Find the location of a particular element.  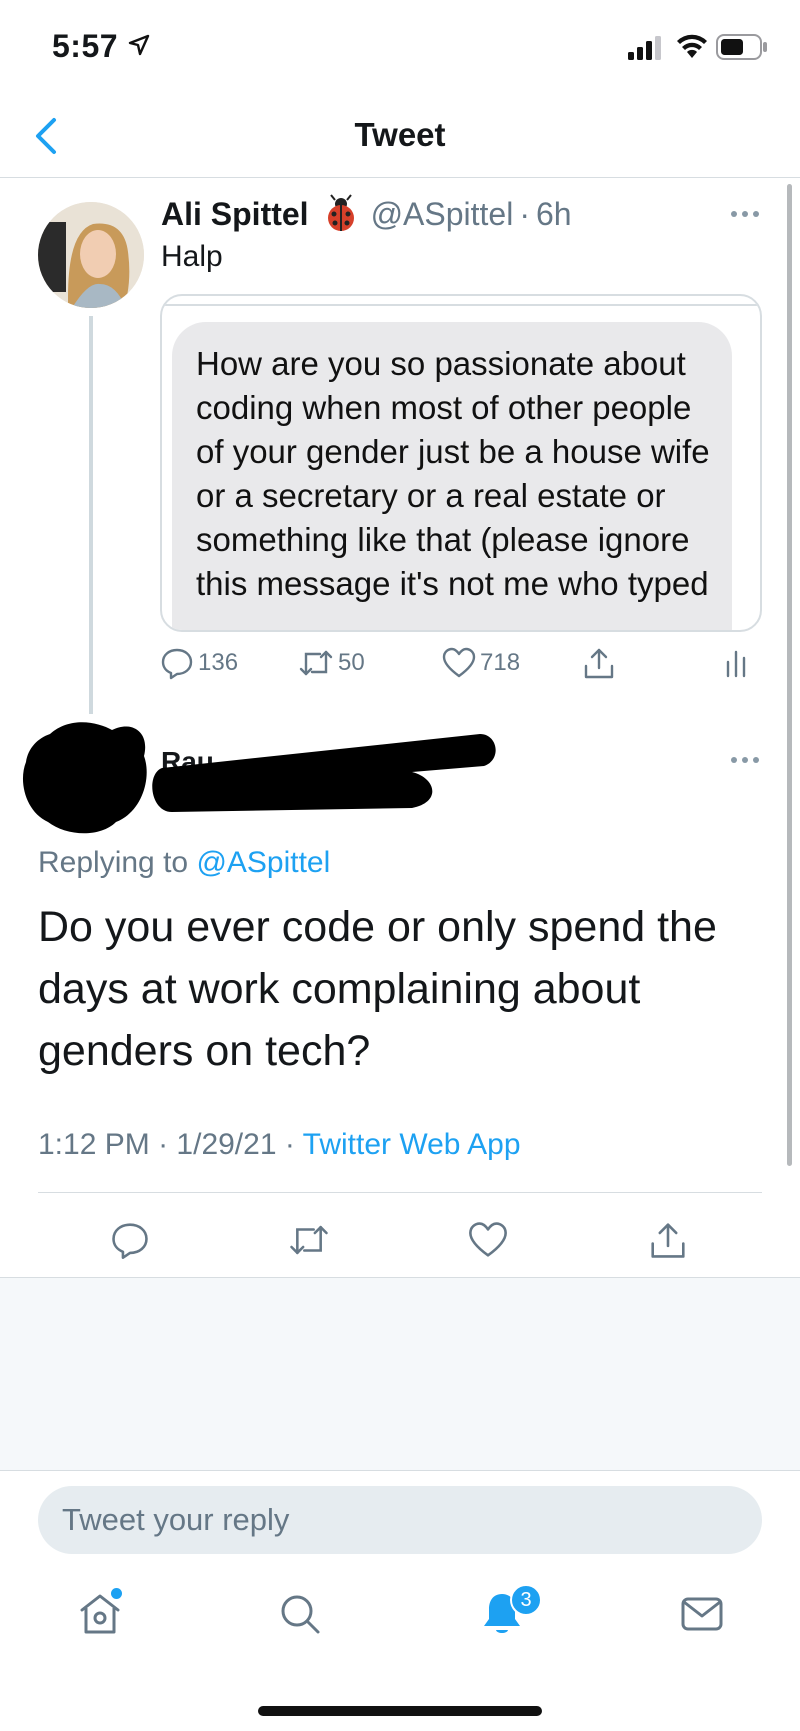

replying-to-label: Replying to is located at coordinates (113, 862).